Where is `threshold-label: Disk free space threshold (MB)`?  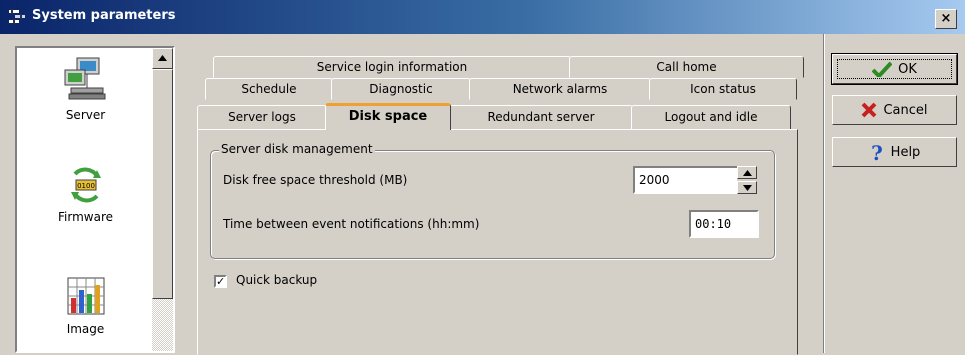 threshold-label: Disk free space threshold (MB) is located at coordinates (315, 180).